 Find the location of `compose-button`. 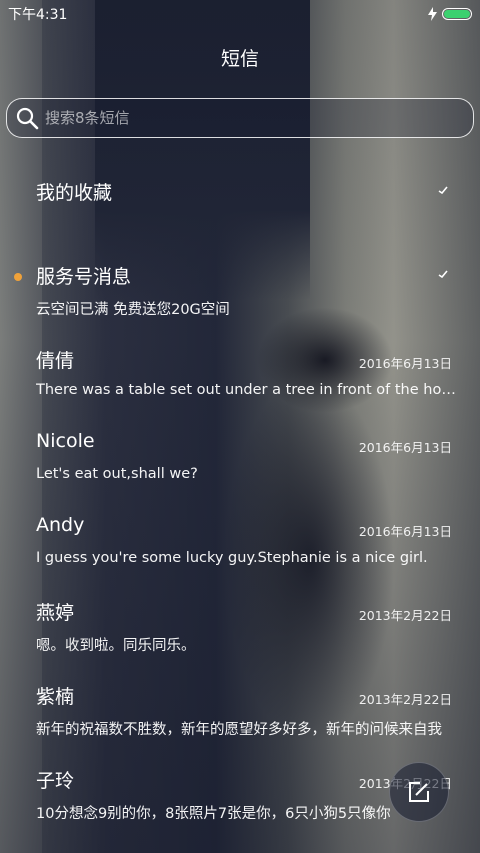

compose-button is located at coordinates (419, 792).